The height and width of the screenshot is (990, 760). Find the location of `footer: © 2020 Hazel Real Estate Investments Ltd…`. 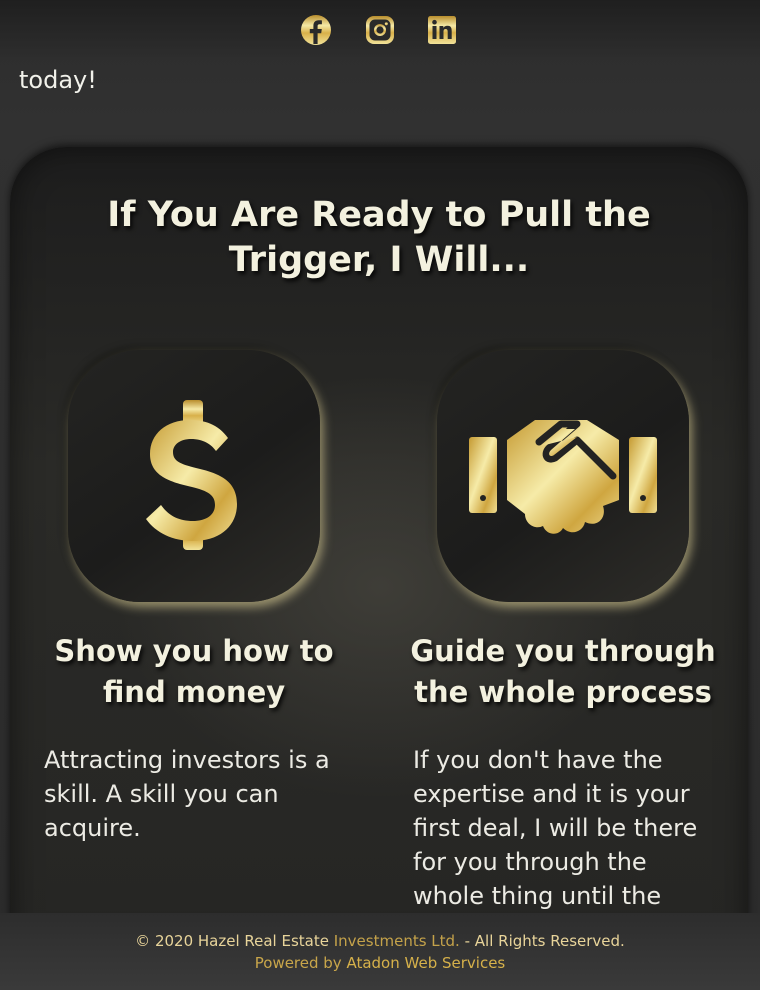

footer: © 2020 Hazel Real Estate Investments Ltd… is located at coordinates (380, 951).